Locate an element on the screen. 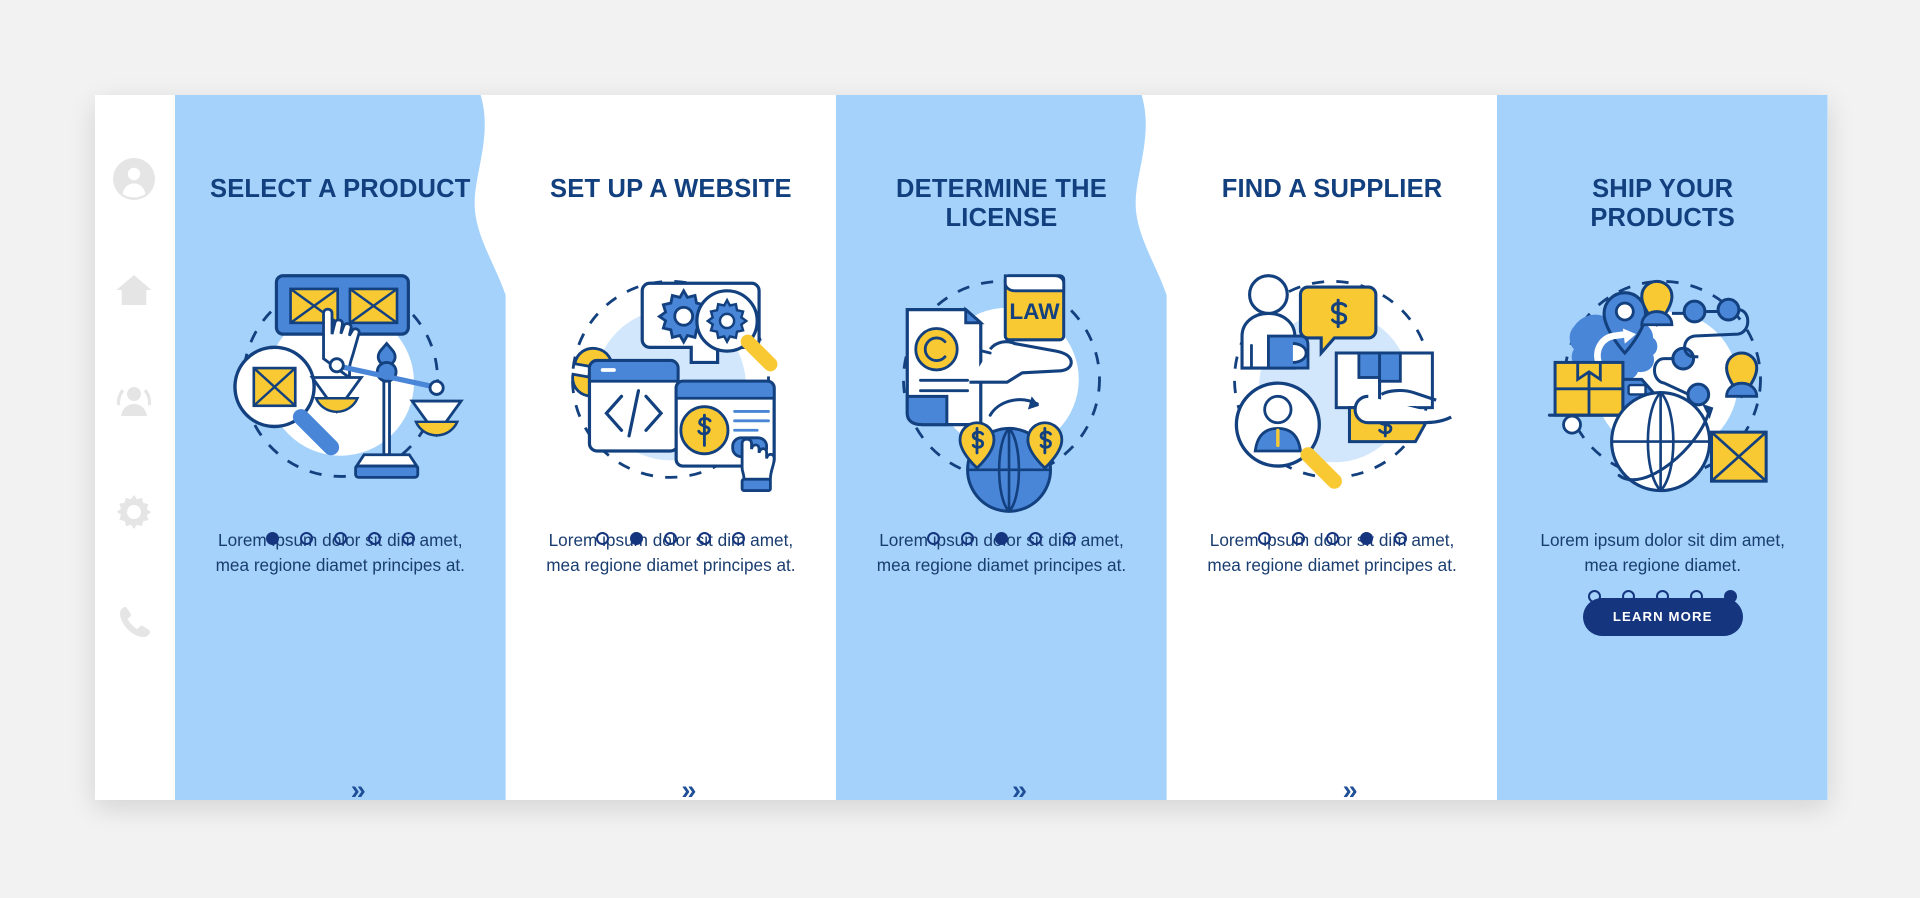 This screenshot has height=898, width=1920. phone-icon is located at coordinates (134, 623).